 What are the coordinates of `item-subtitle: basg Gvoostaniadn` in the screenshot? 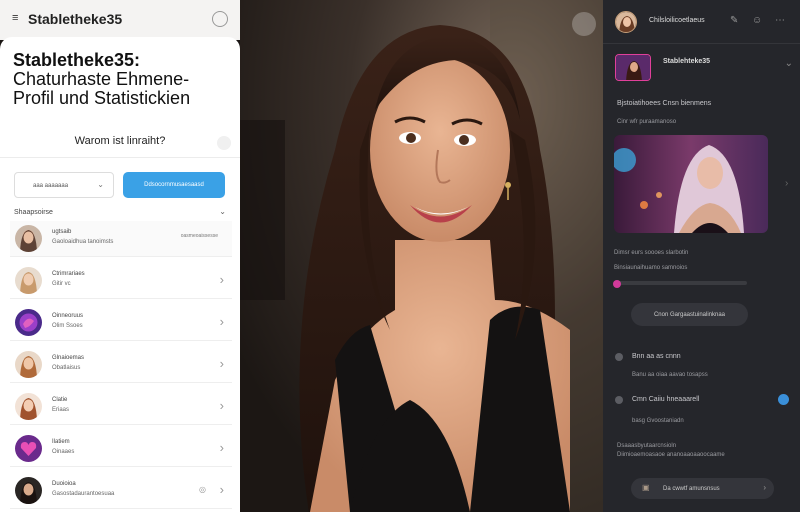 It's located at (658, 421).